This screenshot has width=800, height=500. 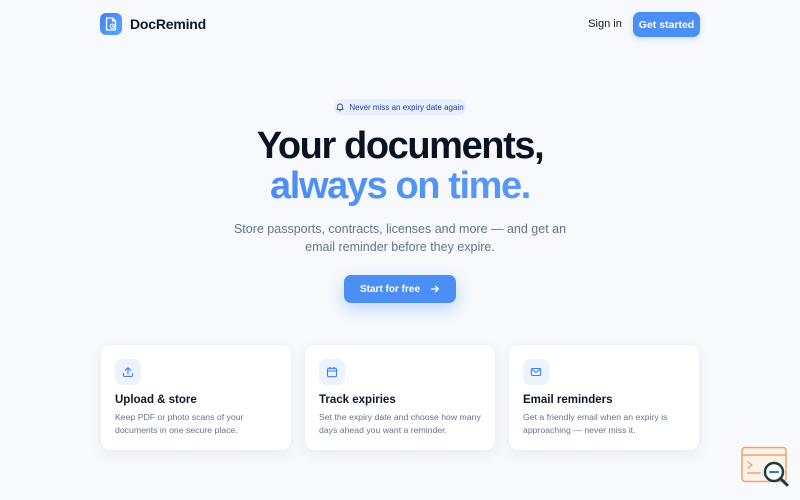 What do you see at coordinates (536, 372) in the screenshot?
I see `mail-icon` at bounding box center [536, 372].